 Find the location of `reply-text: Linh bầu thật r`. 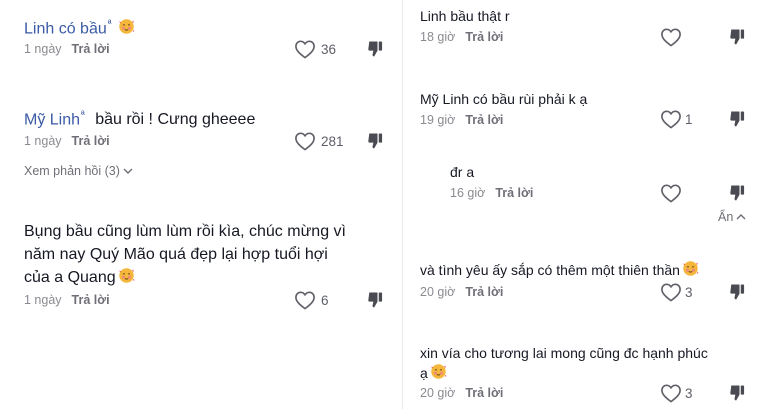

reply-text: Linh bầu thật r is located at coordinates (465, 16).